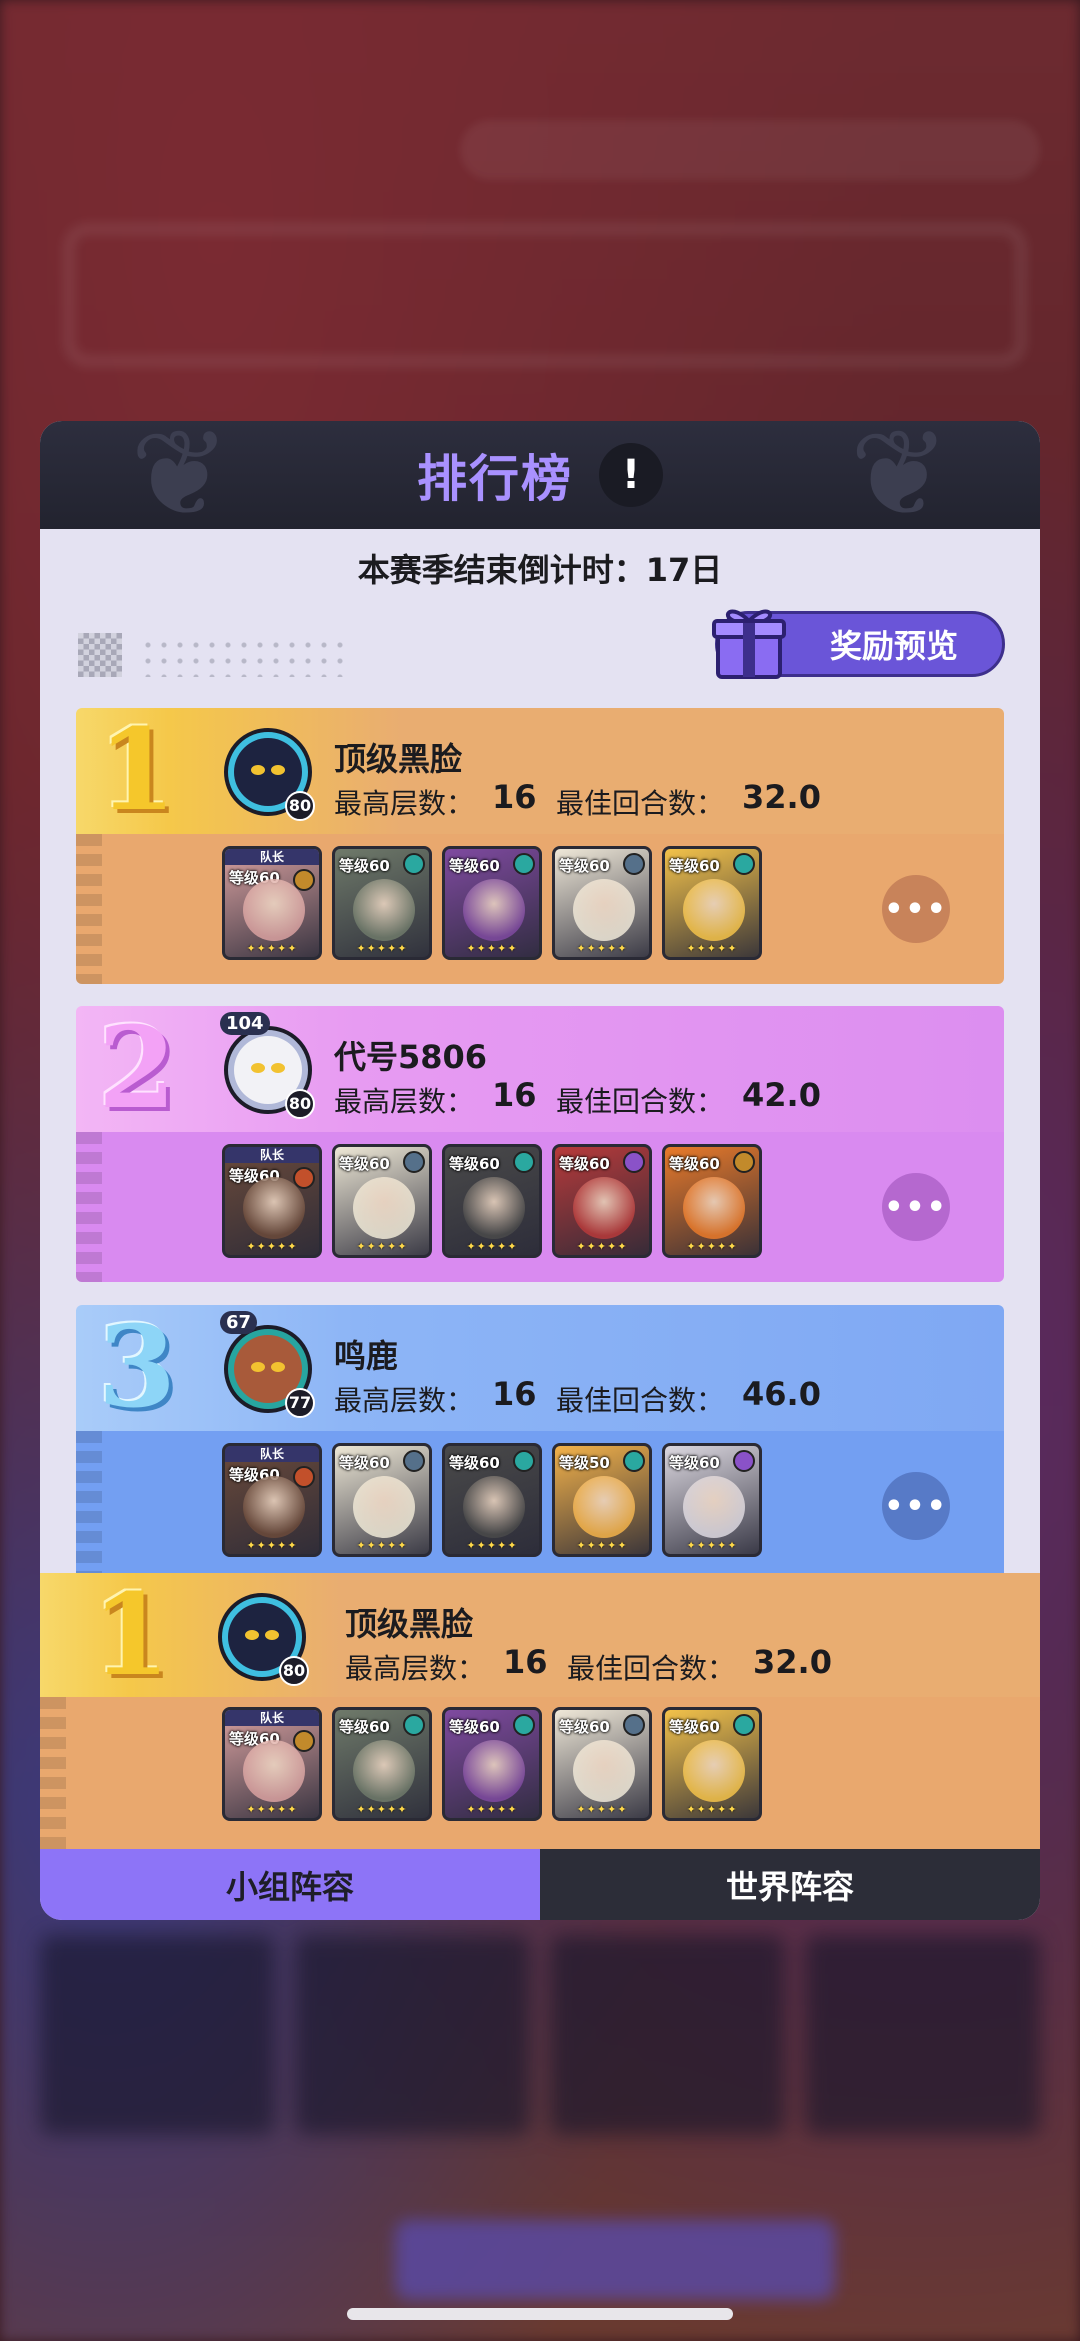  Describe the element at coordinates (790, 1884) in the screenshot. I see `tab-world-lineup: 世界阵容` at that location.